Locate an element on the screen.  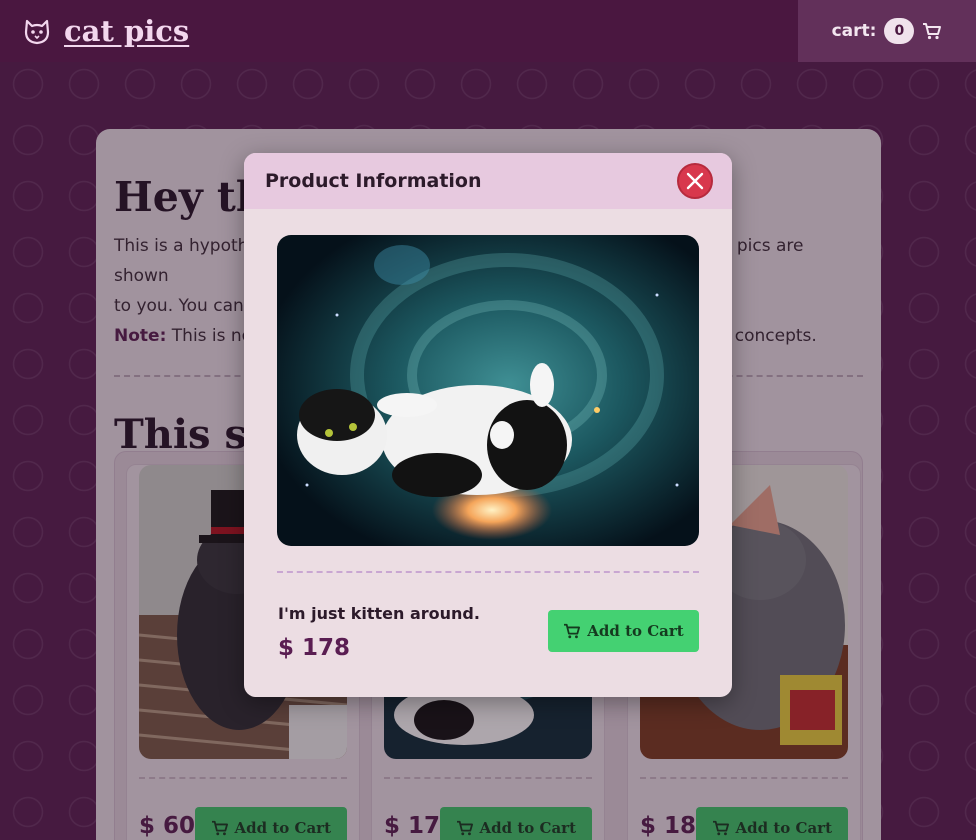
modal-add-to-cart-label: Add to Cart is located at coordinates (635, 631).